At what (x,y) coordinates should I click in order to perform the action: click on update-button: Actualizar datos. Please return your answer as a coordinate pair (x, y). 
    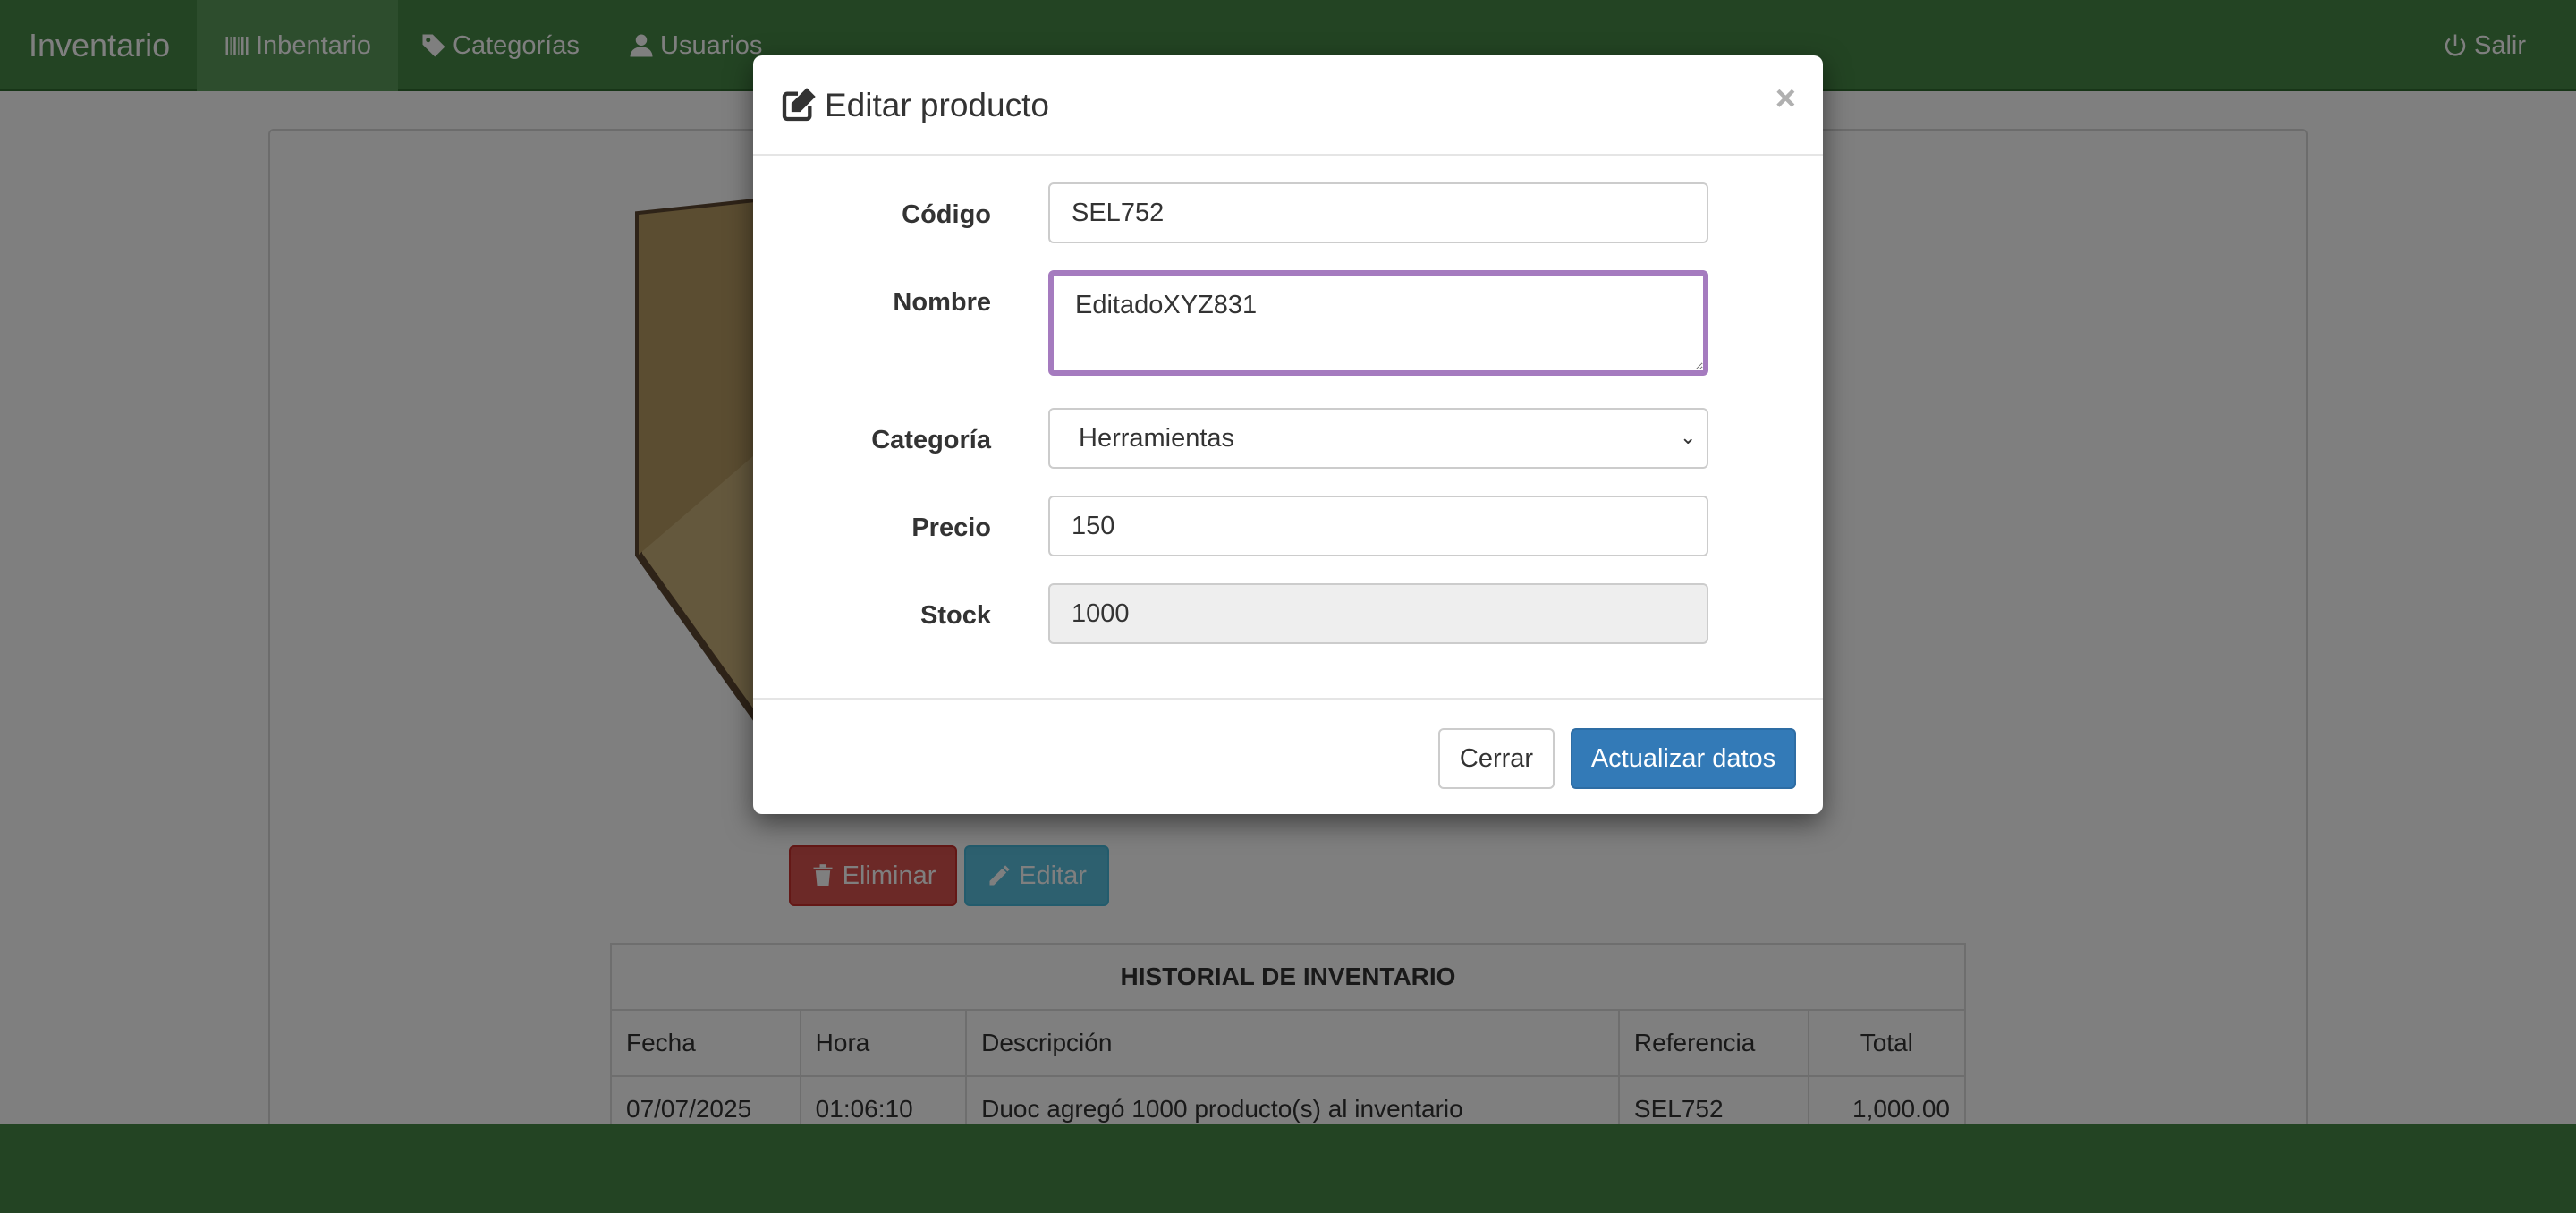
    Looking at the image, I should click on (1683, 758).